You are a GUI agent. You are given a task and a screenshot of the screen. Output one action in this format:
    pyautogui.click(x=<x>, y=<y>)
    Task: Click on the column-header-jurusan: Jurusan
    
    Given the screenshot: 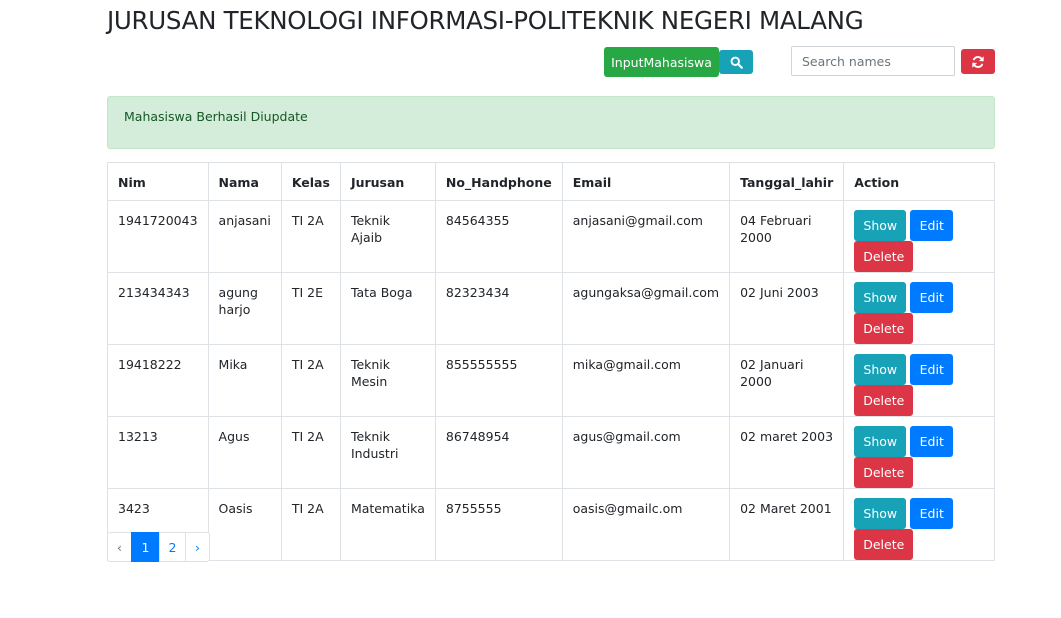 What is the action you would take?
    pyautogui.click(x=387, y=181)
    